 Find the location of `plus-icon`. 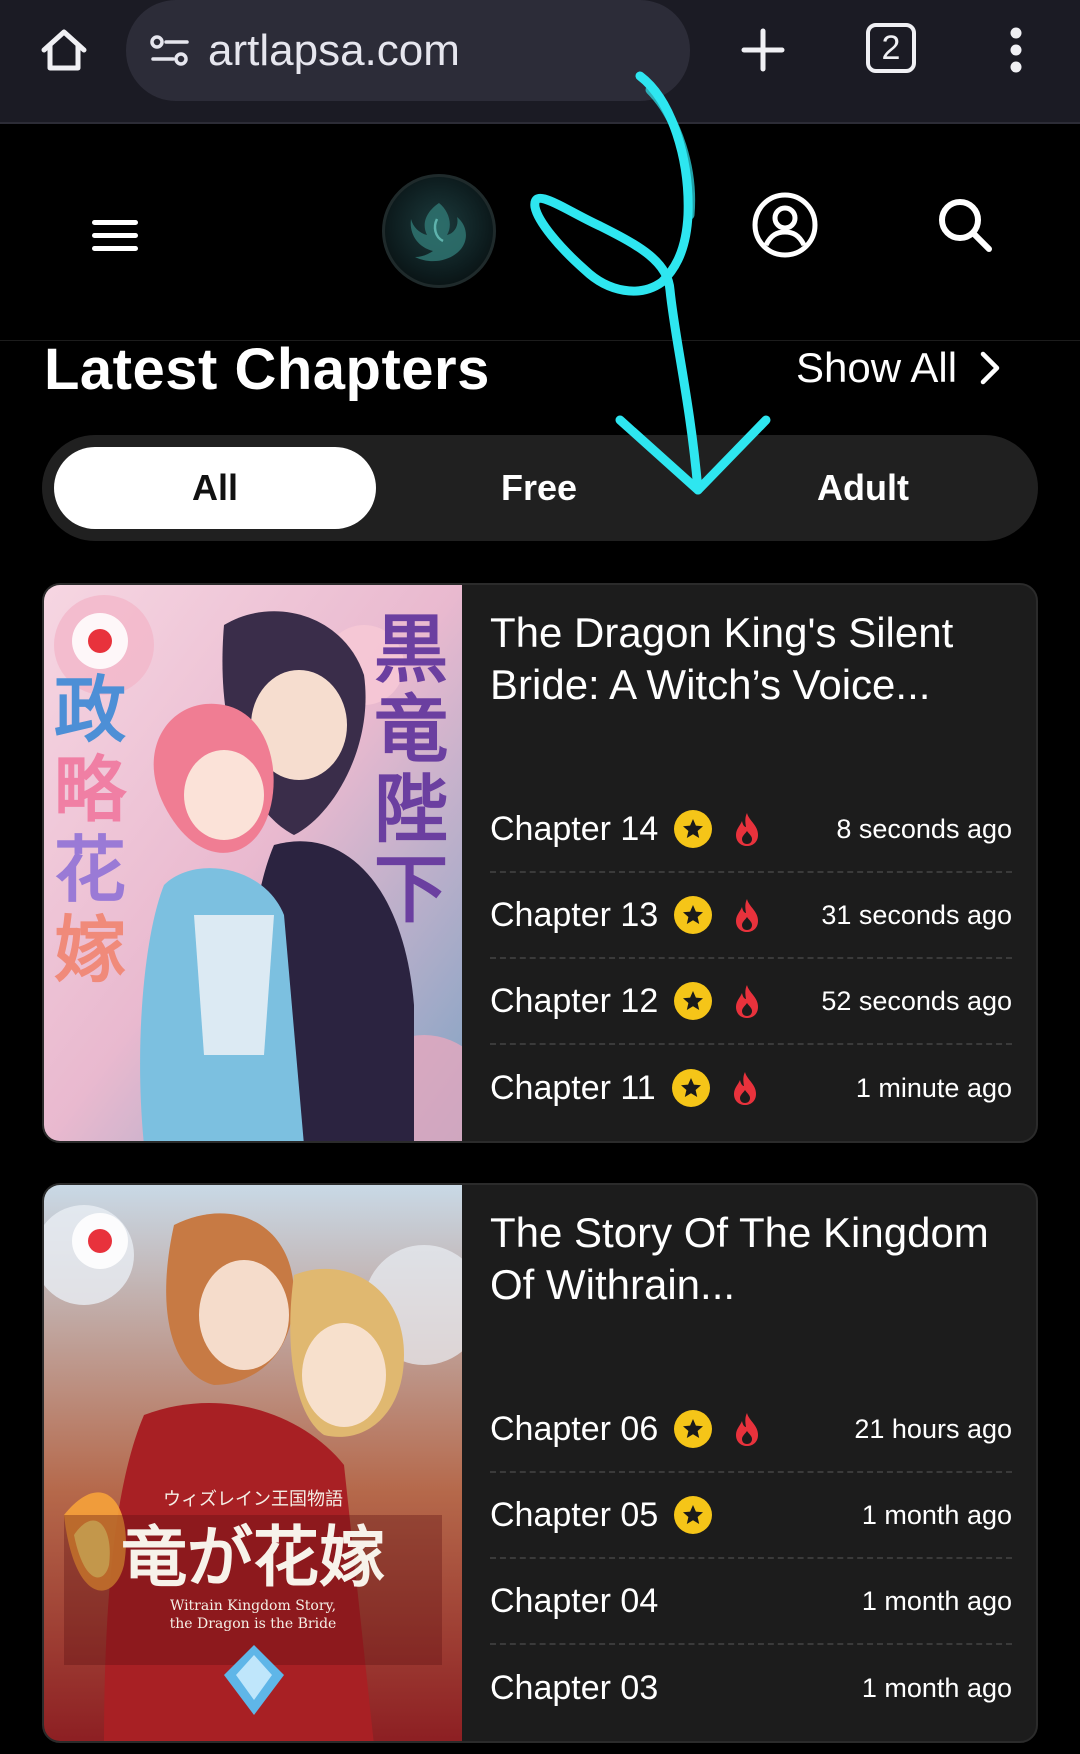

plus-icon is located at coordinates (763, 50).